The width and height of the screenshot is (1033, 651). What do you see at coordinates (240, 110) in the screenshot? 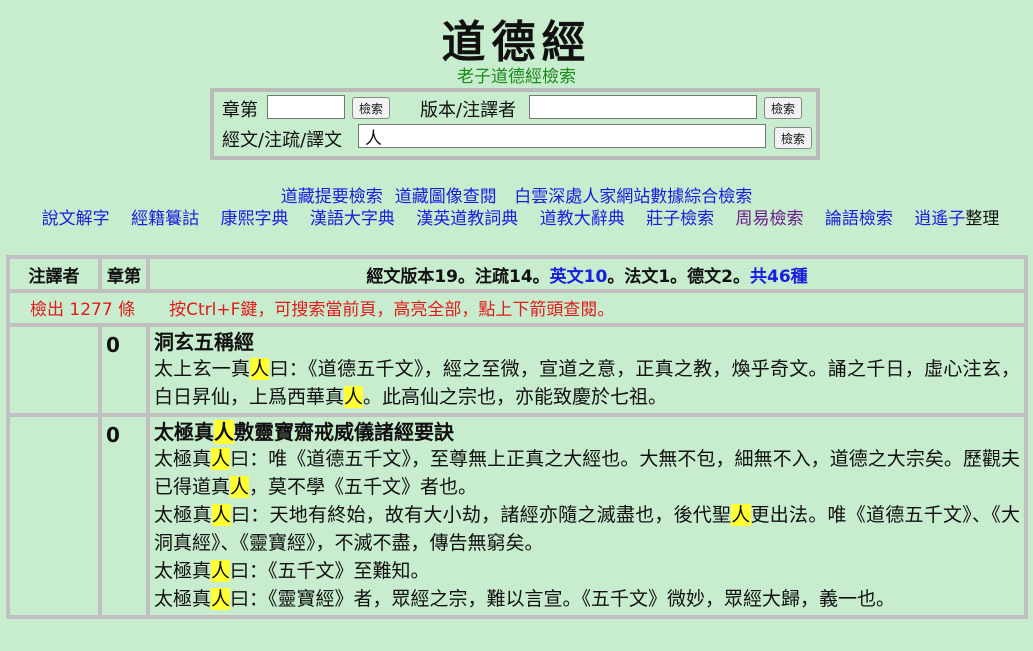
I see `chapter-label: 章第` at bounding box center [240, 110].